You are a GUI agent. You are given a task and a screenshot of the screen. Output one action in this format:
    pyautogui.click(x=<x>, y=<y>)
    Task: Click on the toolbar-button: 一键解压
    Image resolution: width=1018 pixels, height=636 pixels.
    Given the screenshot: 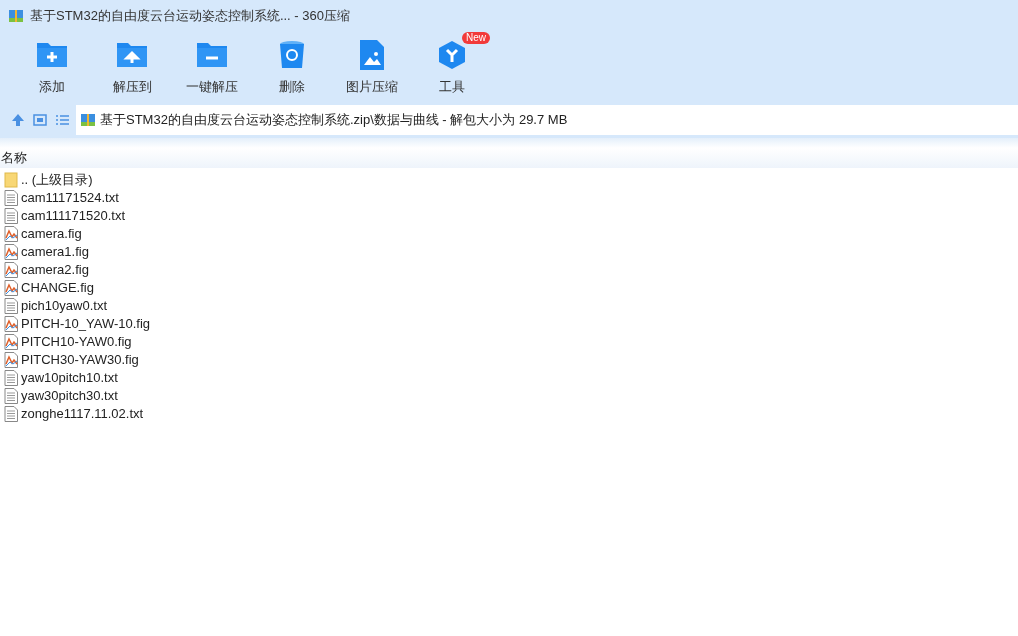 What is the action you would take?
    pyautogui.click(x=212, y=65)
    